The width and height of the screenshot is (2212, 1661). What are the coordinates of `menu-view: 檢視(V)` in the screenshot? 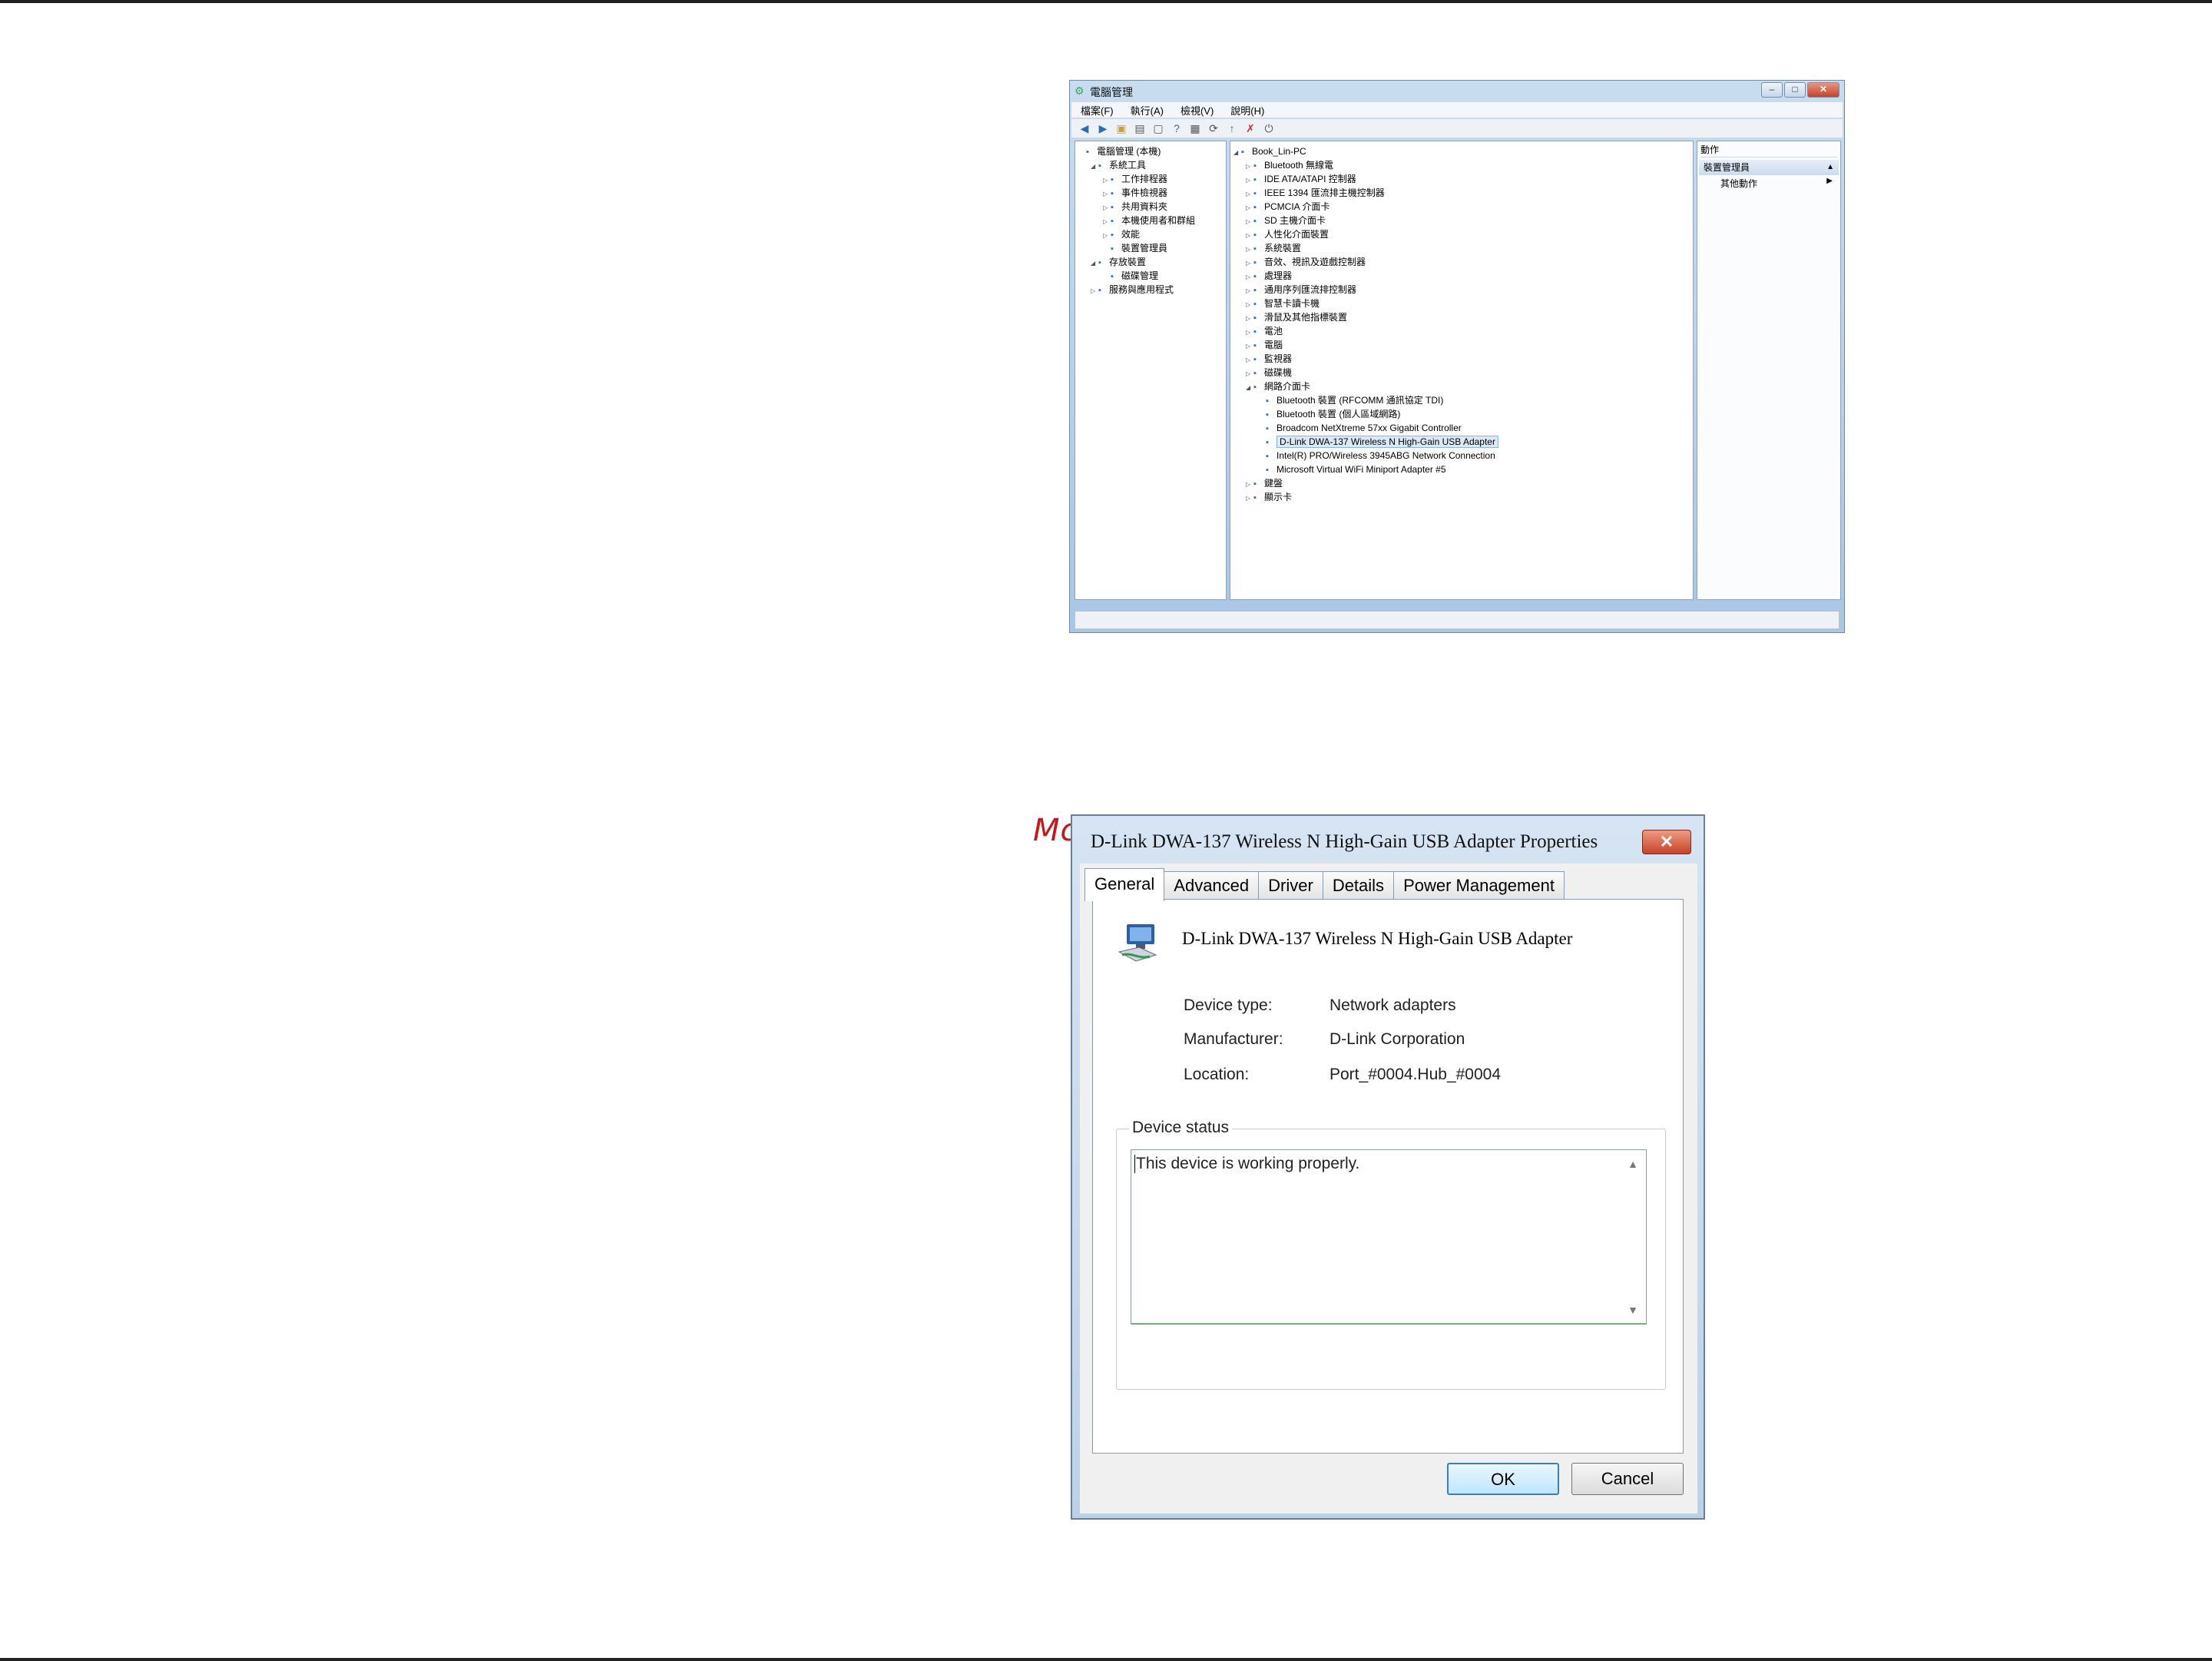 It's located at (1197, 110).